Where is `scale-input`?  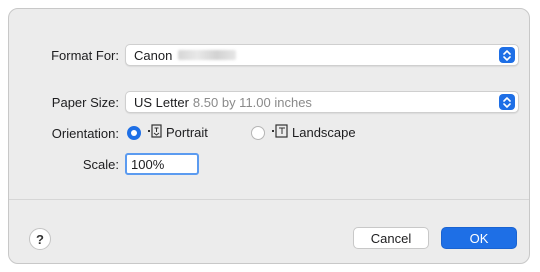
scale-input is located at coordinates (162, 164).